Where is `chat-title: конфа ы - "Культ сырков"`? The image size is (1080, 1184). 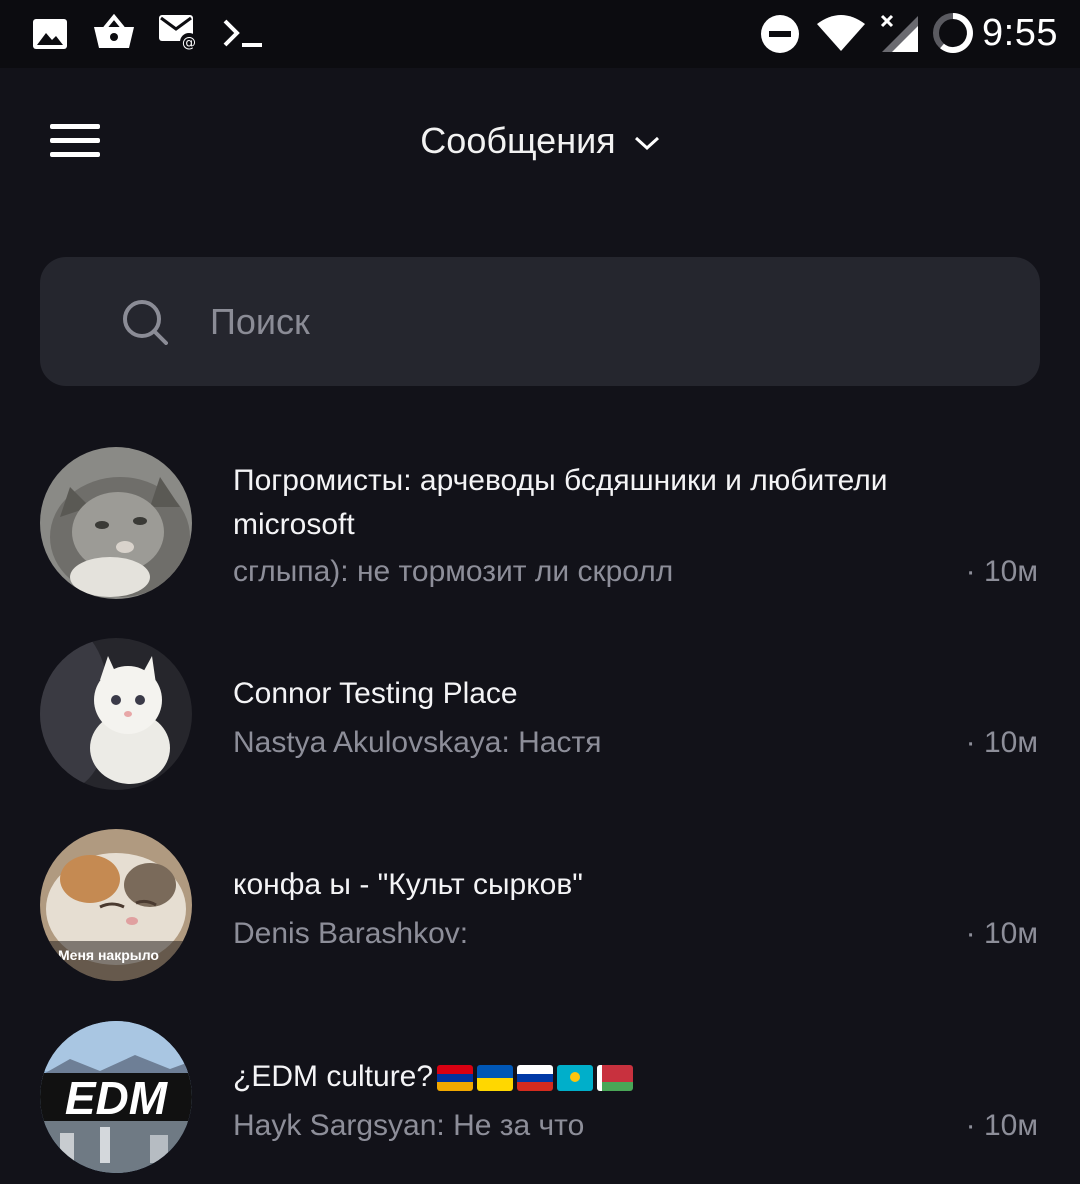
chat-title: конфа ы - "Культ сырков" is located at coordinates (408, 884).